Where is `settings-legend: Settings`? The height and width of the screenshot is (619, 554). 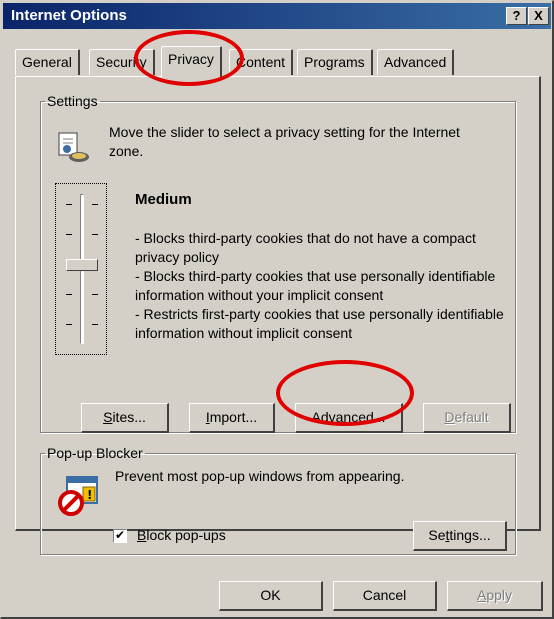 settings-legend: Settings is located at coordinates (72, 101).